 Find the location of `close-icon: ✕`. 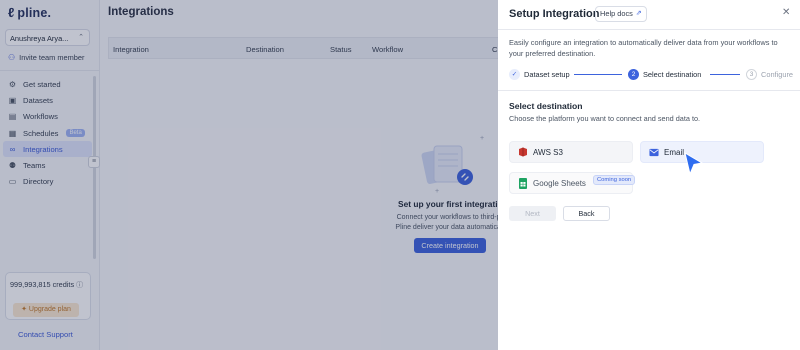

close-icon: ✕ is located at coordinates (786, 12).